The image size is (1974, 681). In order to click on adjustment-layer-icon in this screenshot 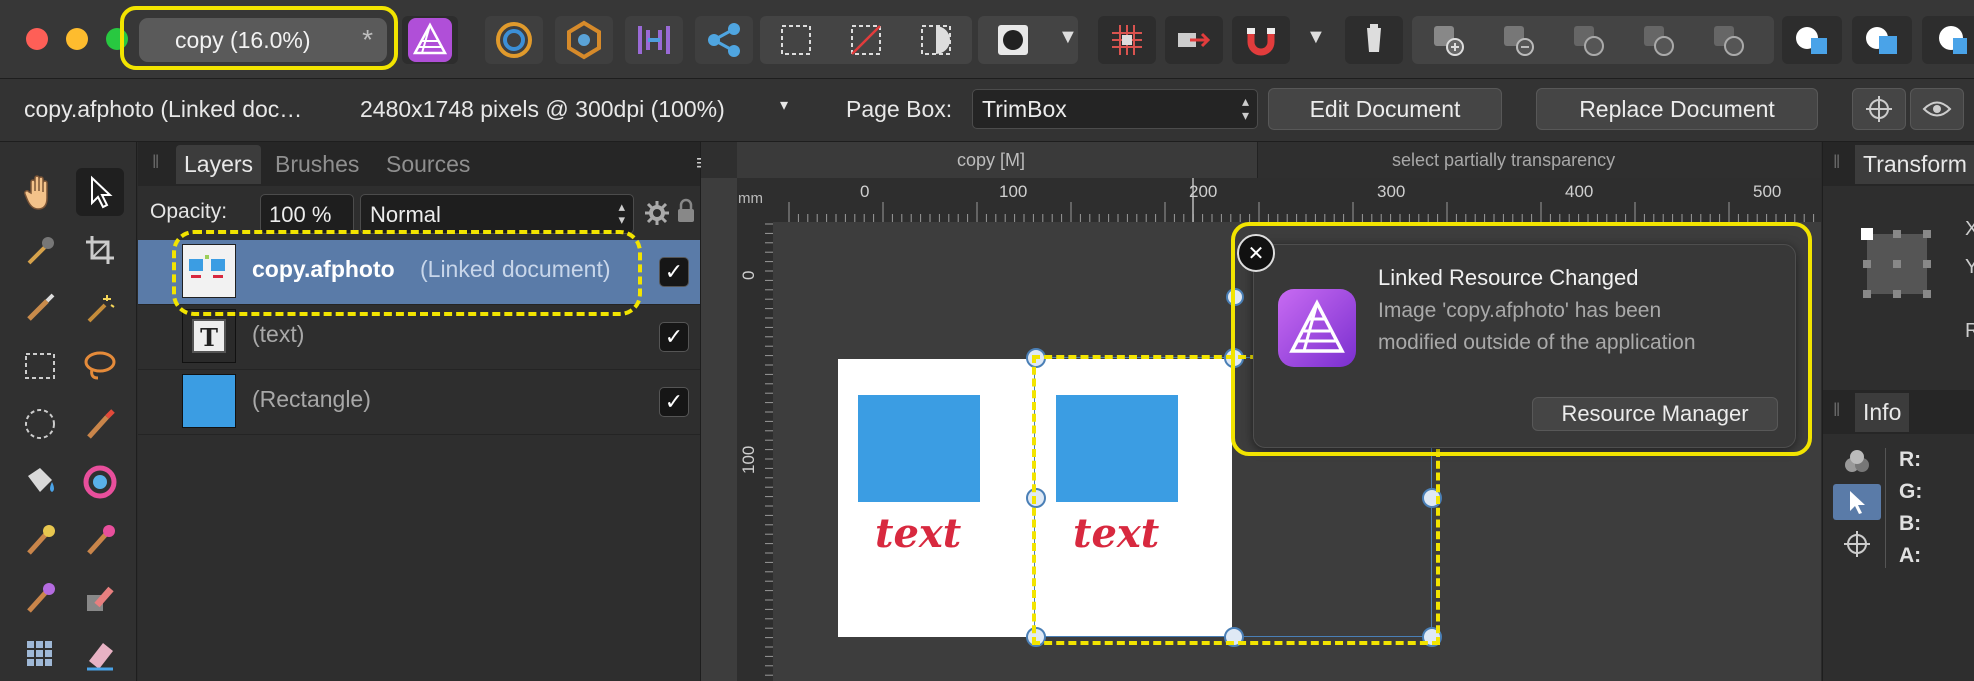, I will do `click(1658, 40)`.